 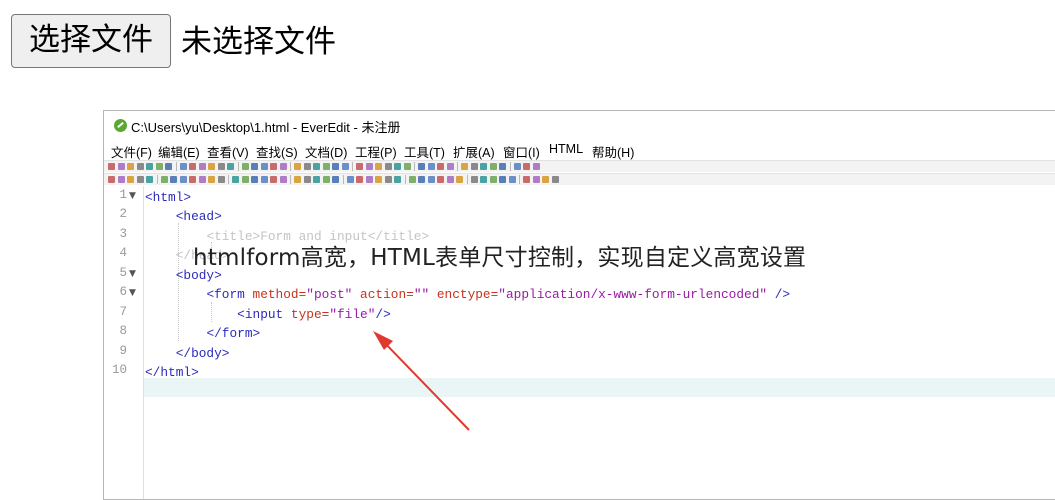 I want to click on choose-file-button: 选择文件, so click(x=91, y=41).